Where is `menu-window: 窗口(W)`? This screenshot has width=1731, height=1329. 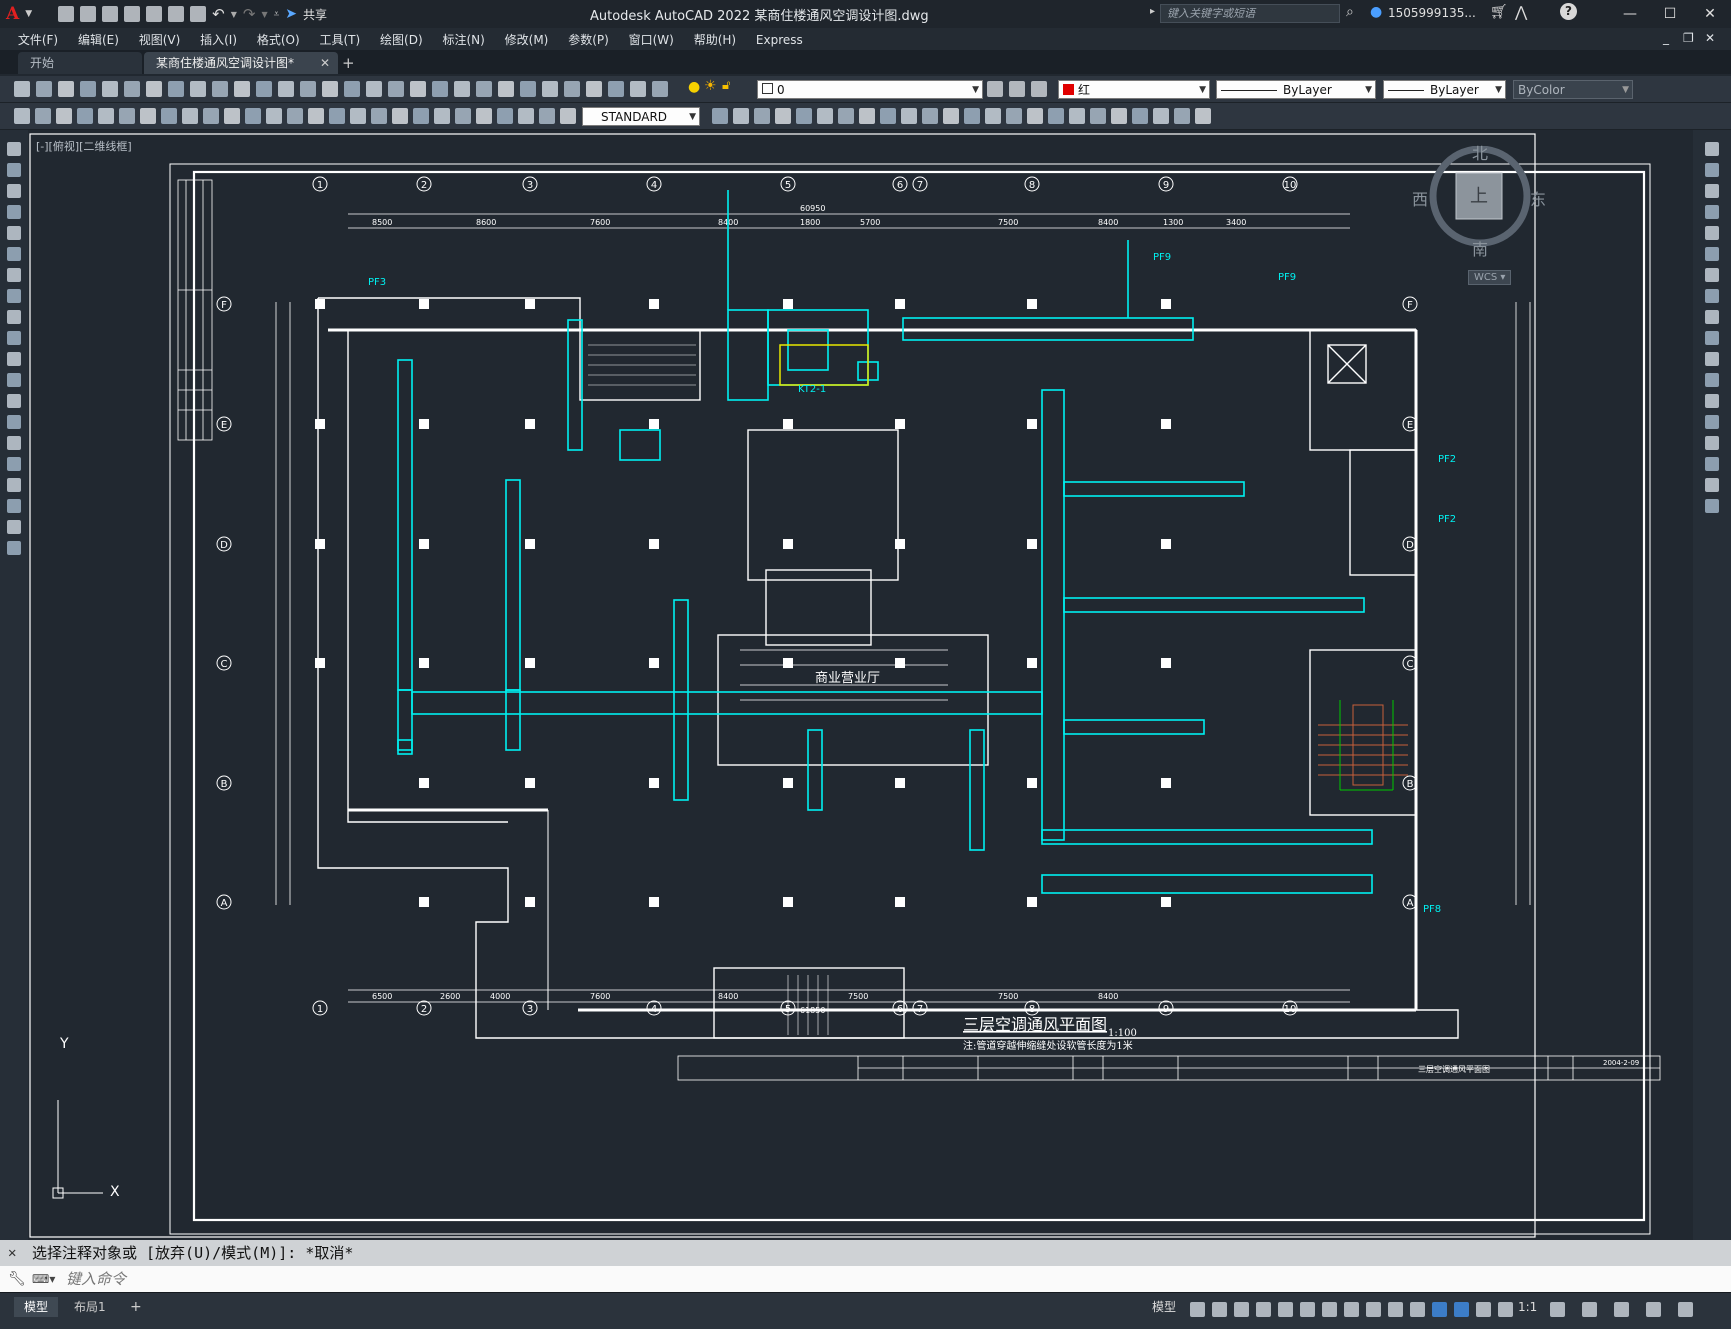
menu-window: 窗口(W) is located at coordinates (651, 39).